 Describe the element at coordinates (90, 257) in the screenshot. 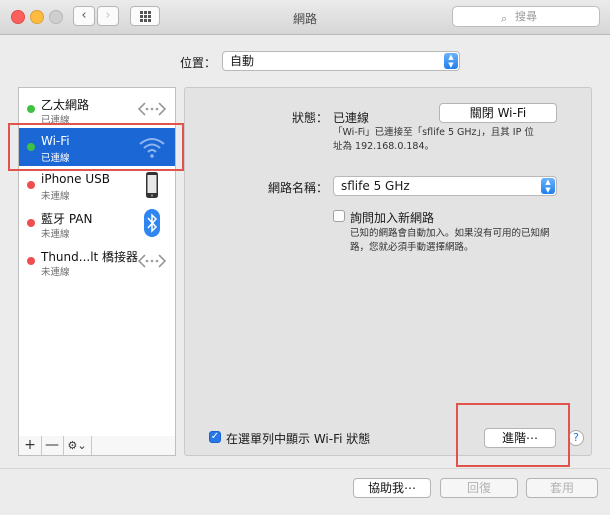

I see `service-name: Thund...lt 橋接器` at that location.